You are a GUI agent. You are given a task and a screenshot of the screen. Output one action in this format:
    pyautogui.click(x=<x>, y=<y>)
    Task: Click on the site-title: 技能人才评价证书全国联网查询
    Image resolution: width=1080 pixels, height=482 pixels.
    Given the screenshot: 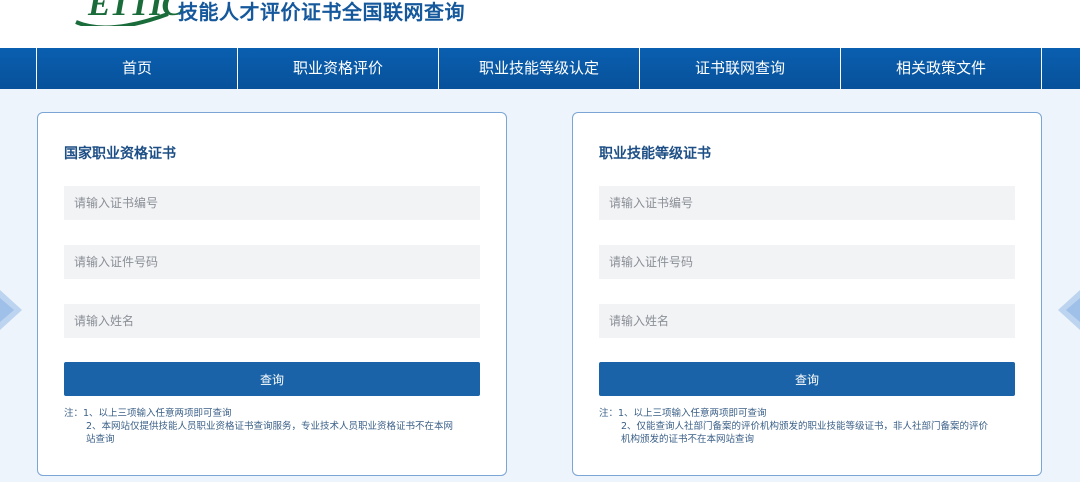 What is the action you would take?
    pyautogui.click(x=321, y=12)
    